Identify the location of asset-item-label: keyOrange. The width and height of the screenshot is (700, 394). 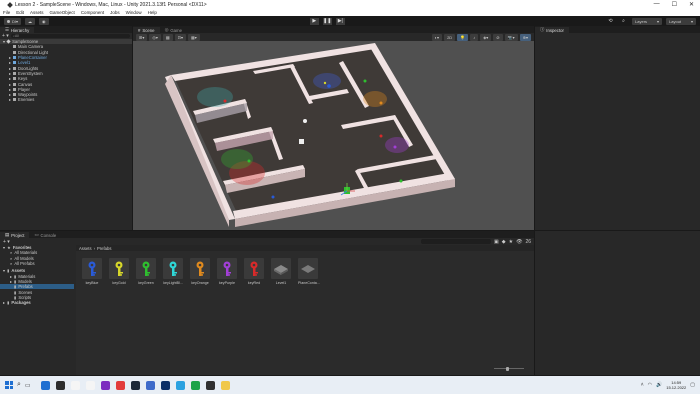
(200, 283).